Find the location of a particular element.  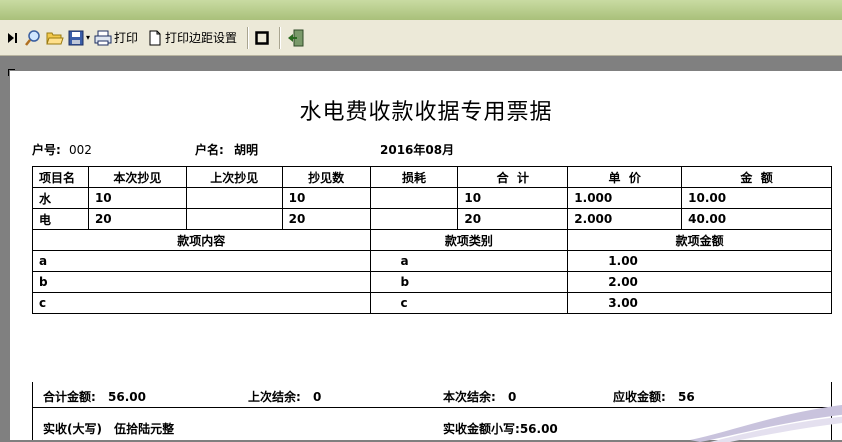

fee-header-category: 款项类别 is located at coordinates (469, 240).